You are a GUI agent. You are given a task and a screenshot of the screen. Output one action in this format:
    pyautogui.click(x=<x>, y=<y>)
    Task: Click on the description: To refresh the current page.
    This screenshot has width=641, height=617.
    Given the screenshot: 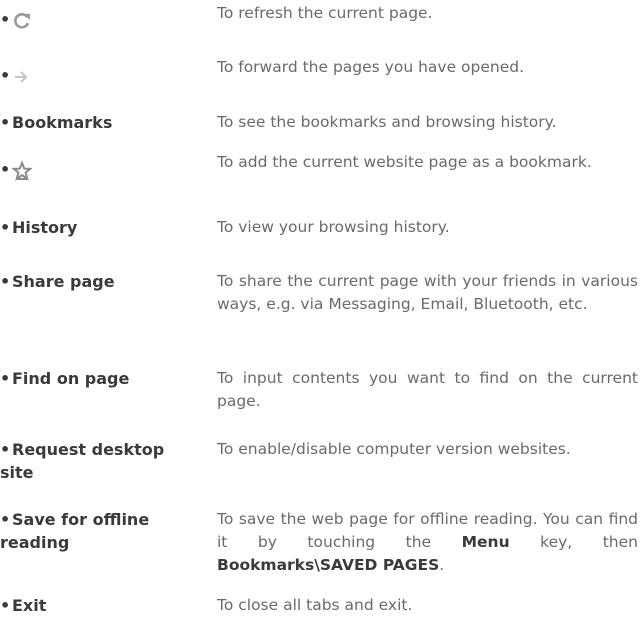 What is the action you would take?
    pyautogui.click(x=325, y=13)
    